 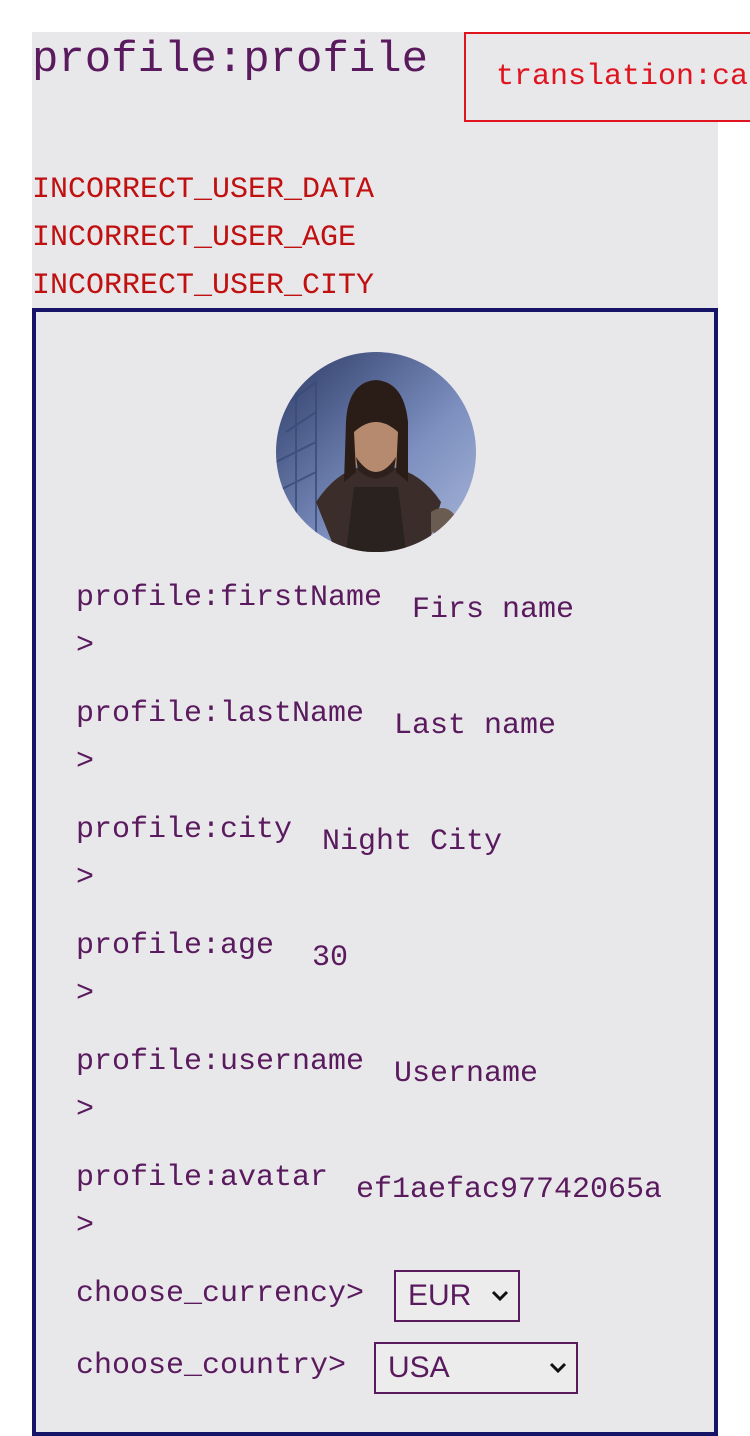 I want to click on currency-label: choose_currency>, so click(x=220, y=1294).